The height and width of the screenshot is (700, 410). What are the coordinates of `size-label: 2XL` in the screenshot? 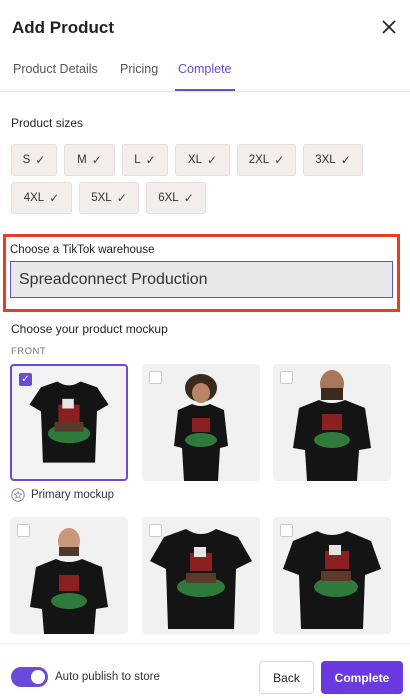 It's located at (259, 160).